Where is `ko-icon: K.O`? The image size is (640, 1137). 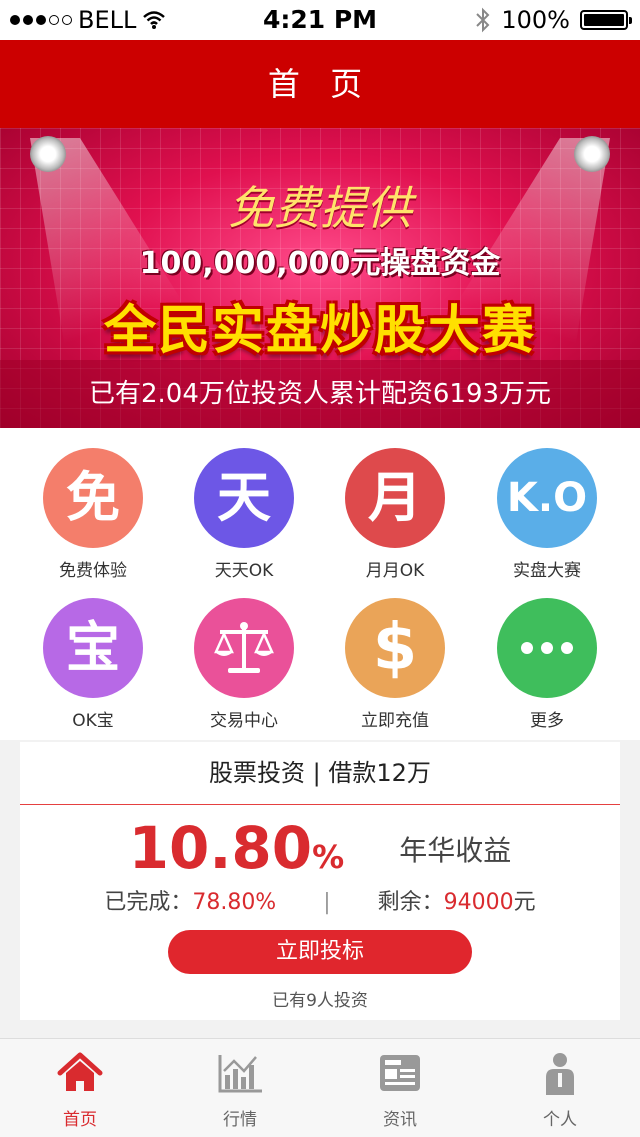
ko-icon: K.O is located at coordinates (547, 498).